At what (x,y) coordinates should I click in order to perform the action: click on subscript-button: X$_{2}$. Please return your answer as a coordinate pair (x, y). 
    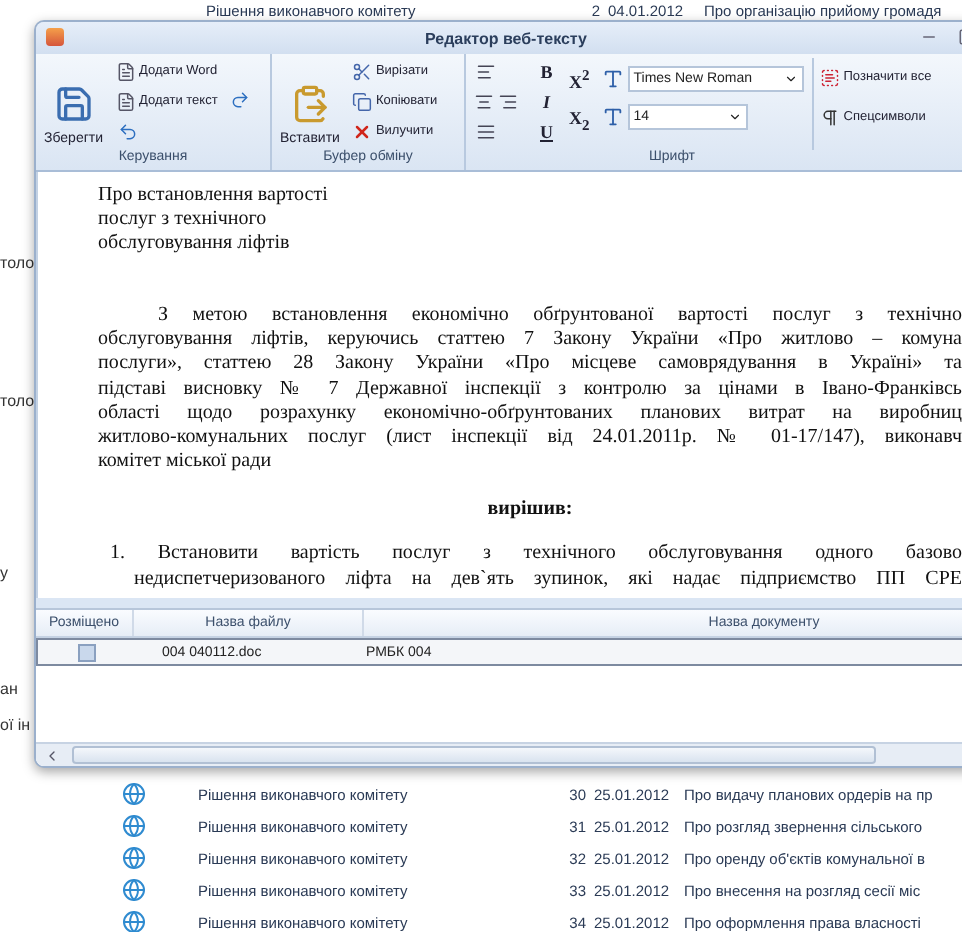
    Looking at the image, I should click on (579, 121).